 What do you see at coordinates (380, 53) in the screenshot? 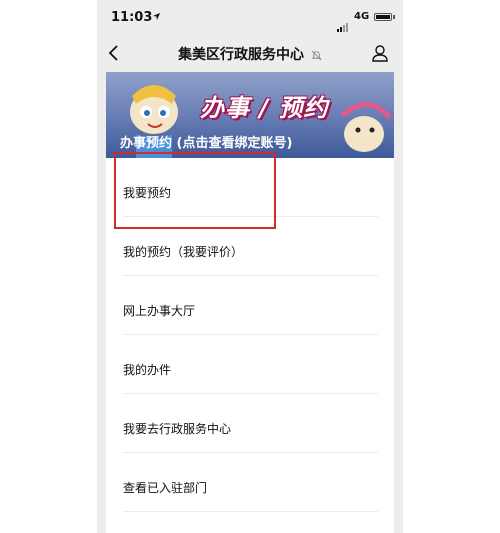
I see `profile-icon` at bounding box center [380, 53].